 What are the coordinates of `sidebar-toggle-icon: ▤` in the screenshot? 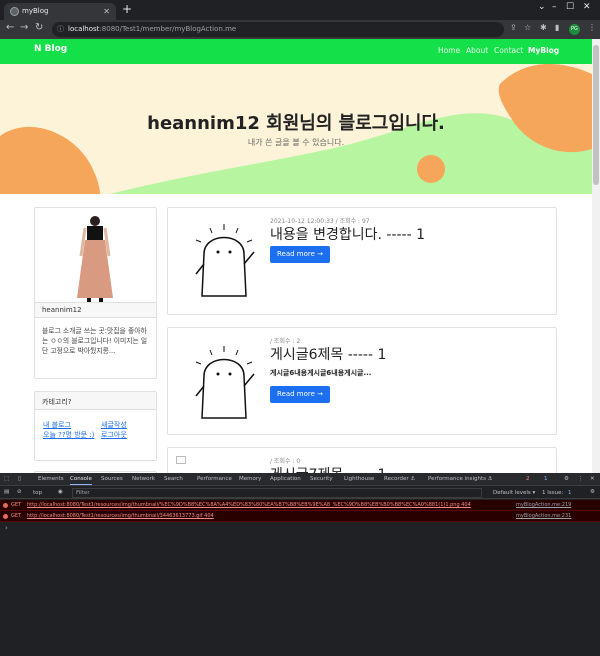 It's located at (6, 492).